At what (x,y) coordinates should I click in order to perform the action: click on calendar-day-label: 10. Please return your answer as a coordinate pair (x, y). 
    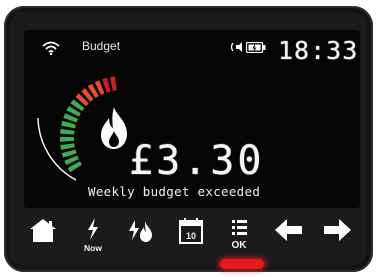
    Looking at the image, I should click on (190, 236).